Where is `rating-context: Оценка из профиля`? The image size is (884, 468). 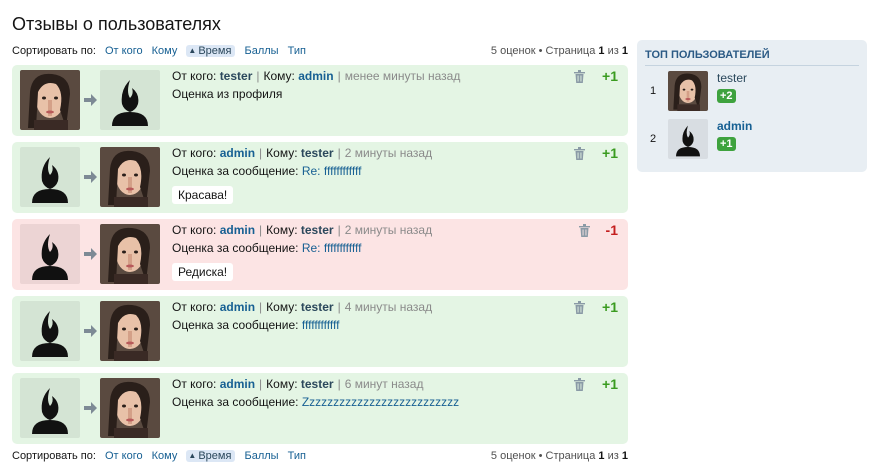
rating-context: Оценка из профиля is located at coordinates (227, 94).